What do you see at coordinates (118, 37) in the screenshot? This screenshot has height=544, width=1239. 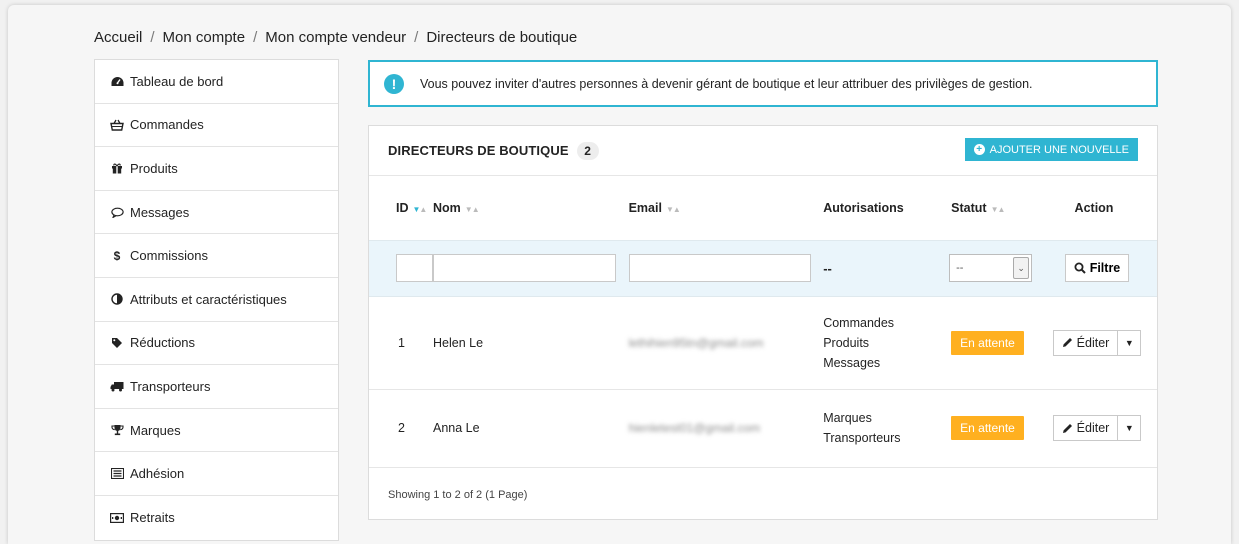 I see `breadcrumb-home: Accueil` at bounding box center [118, 37].